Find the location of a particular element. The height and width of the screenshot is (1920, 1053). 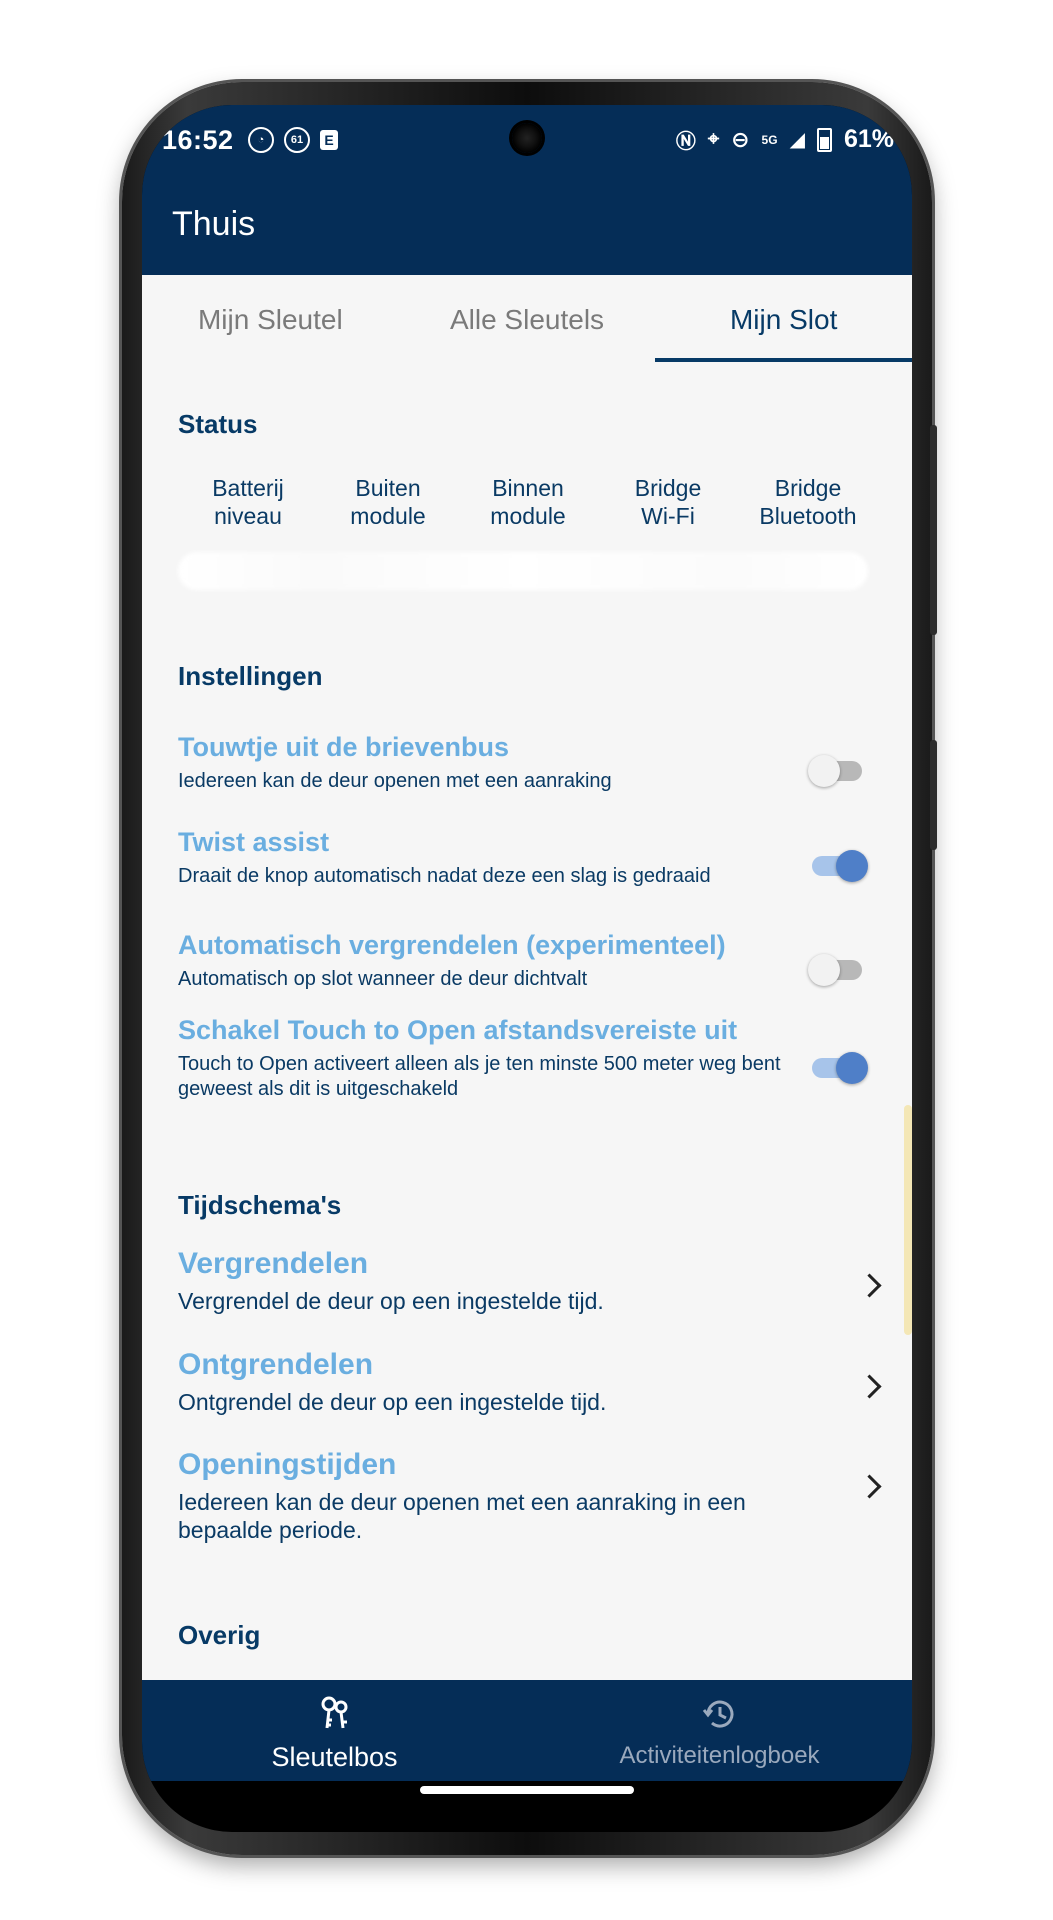

61-badge-icon: 61 is located at coordinates (297, 140).